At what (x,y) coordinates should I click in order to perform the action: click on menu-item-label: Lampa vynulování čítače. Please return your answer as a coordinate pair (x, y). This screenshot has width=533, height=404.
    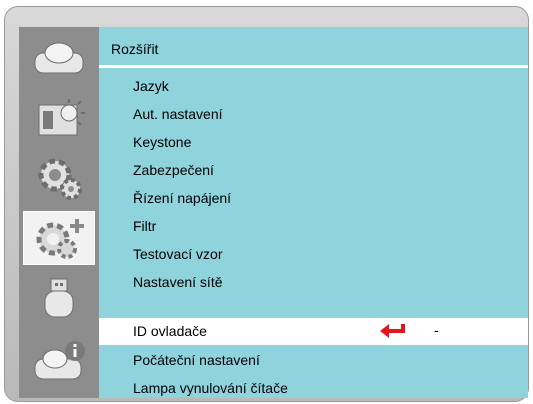
    Looking at the image, I should click on (210, 388).